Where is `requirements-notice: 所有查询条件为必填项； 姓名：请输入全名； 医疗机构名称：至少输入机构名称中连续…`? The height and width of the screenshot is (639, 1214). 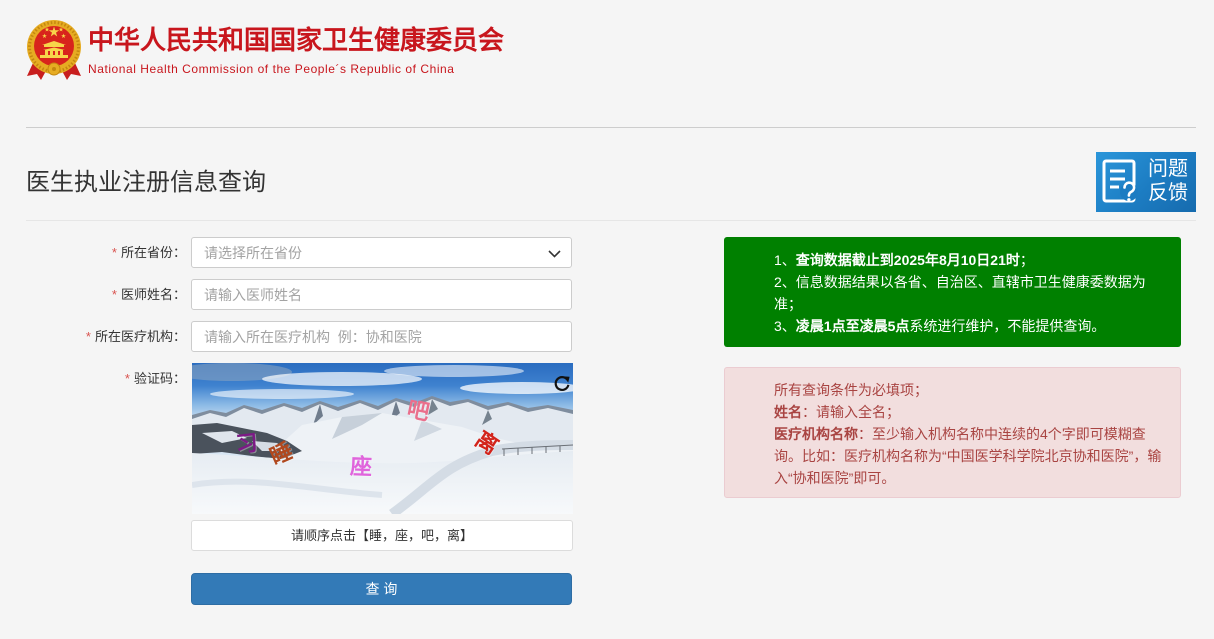 requirements-notice: 所有查询条件为必填项； 姓名：请输入全名； 医疗机构名称：至少输入机构名称中连续… is located at coordinates (952, 432).